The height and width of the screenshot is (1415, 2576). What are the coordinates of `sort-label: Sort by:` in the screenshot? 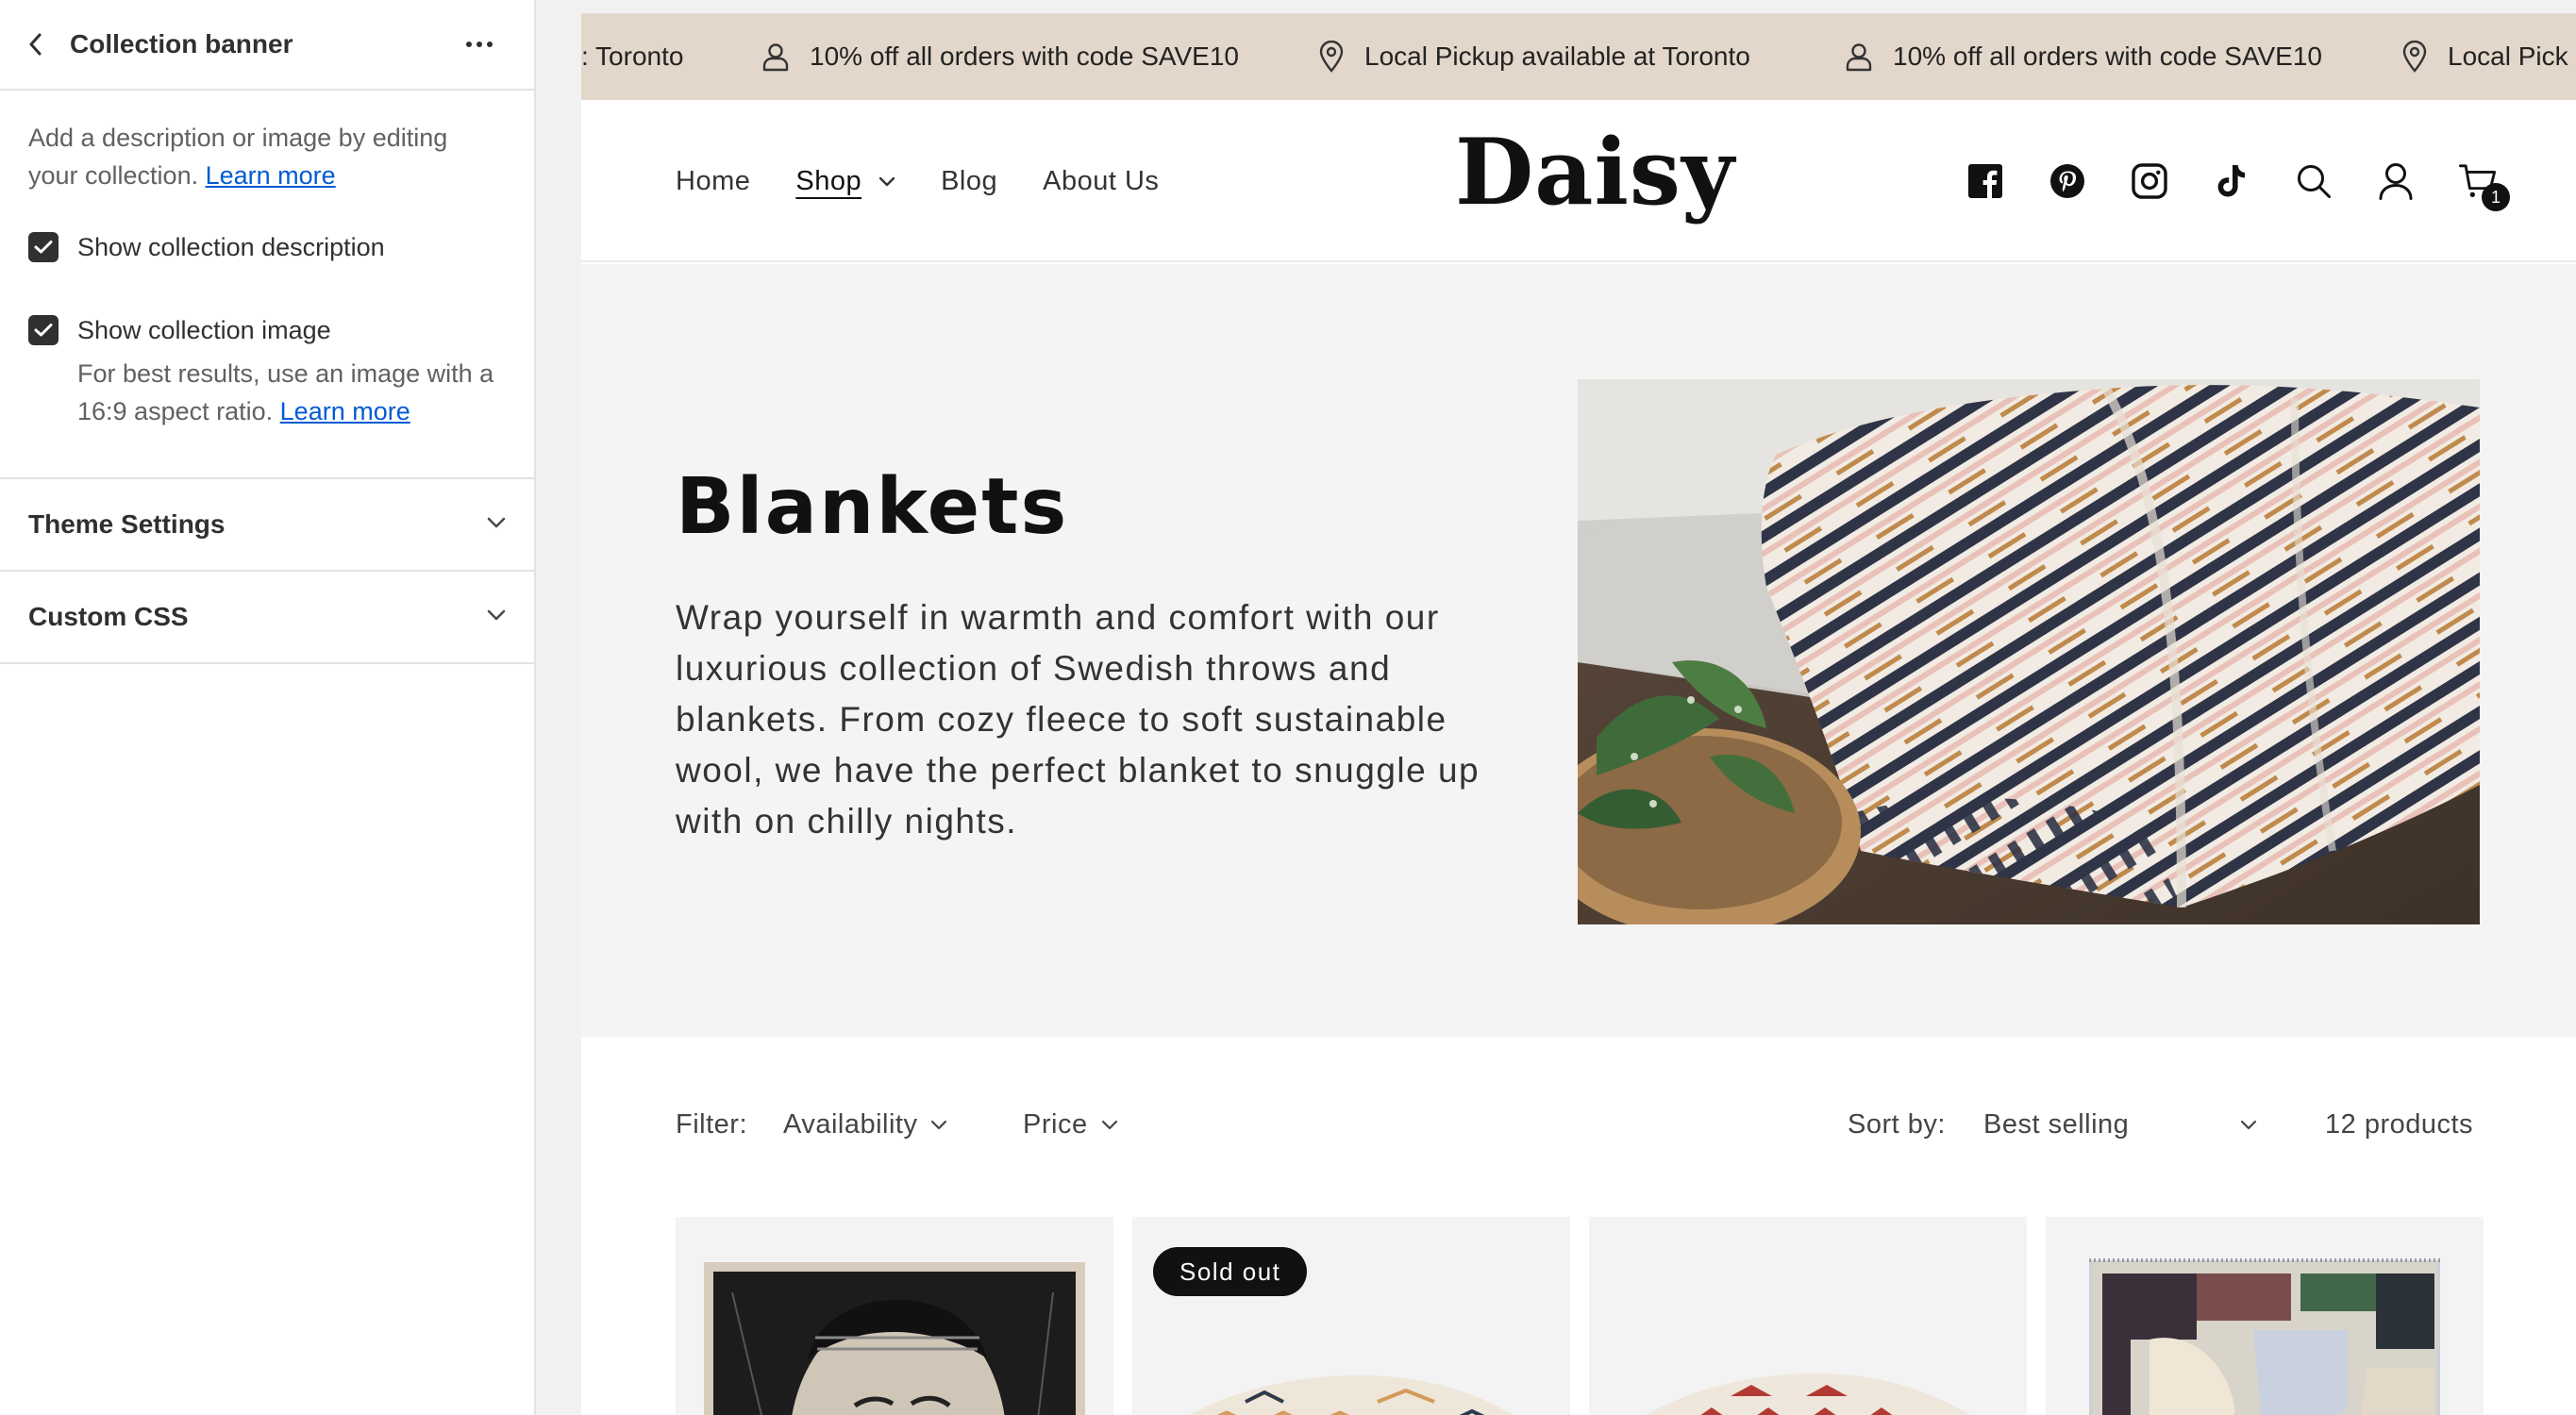 It's located at (1897, 1124).